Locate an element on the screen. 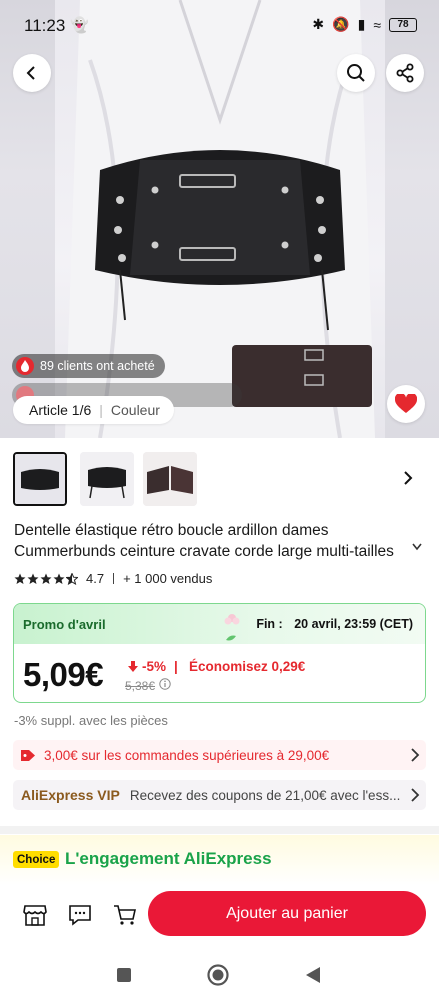  wishlist-button is located at coordinates (406, 404).